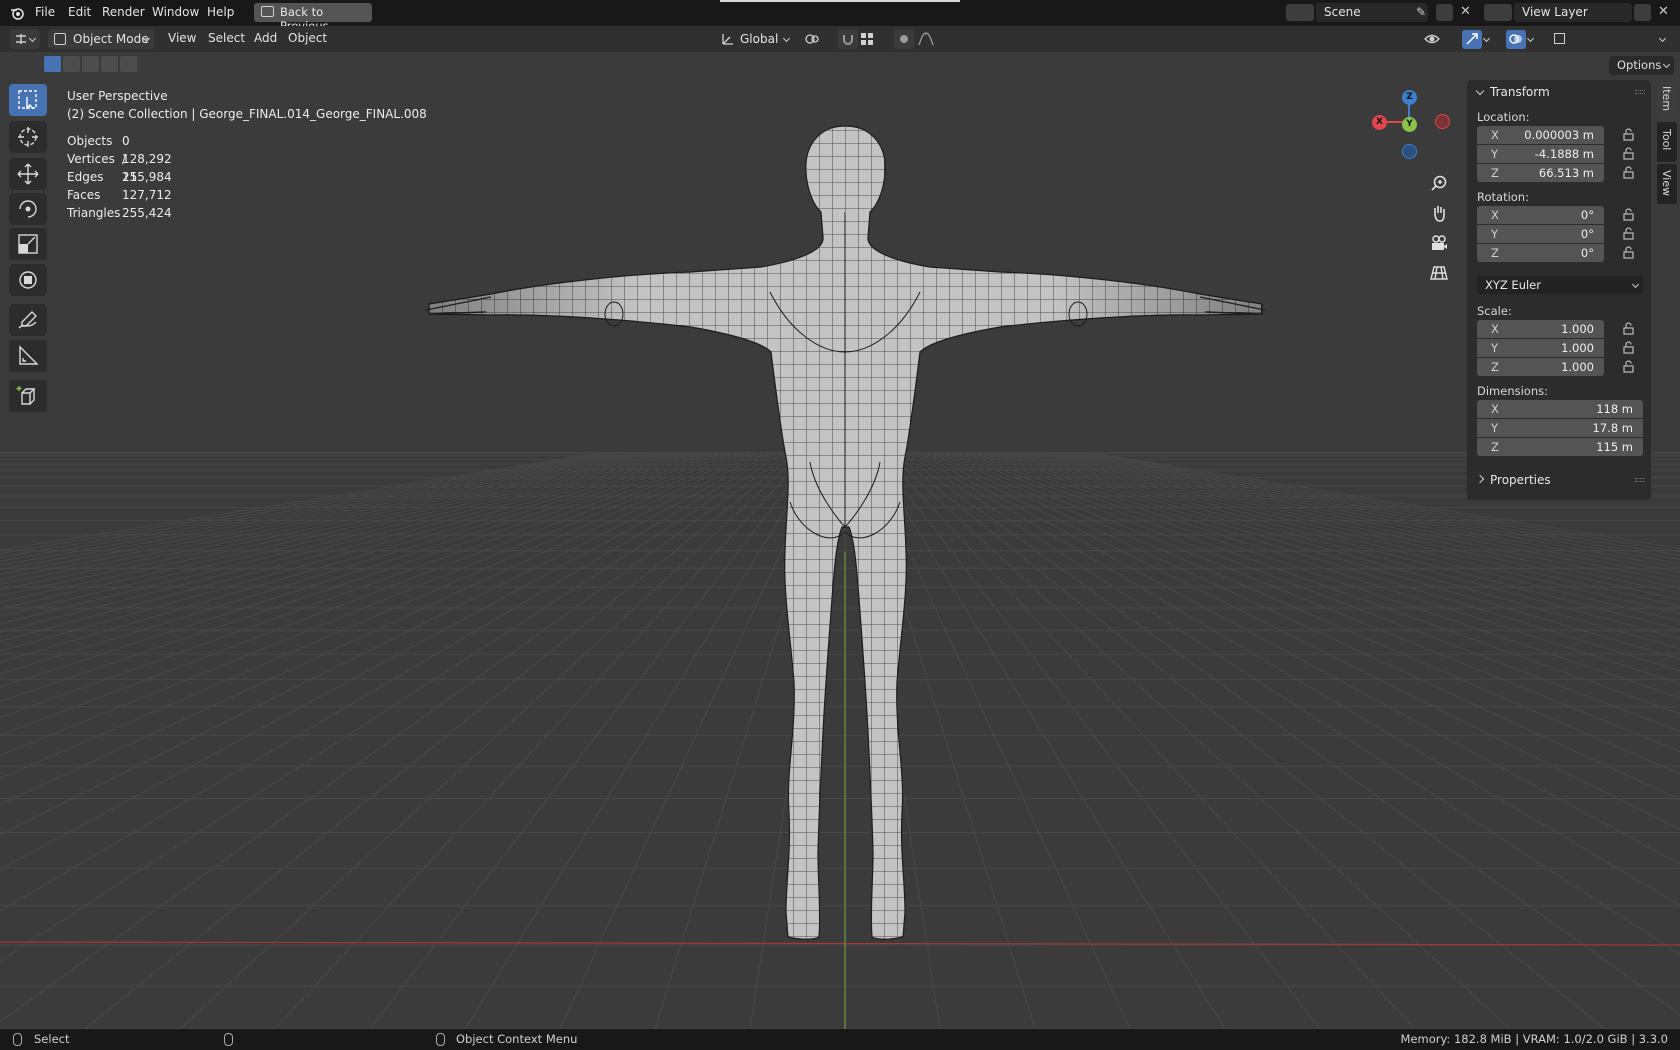 This screenshot has height=1050, width=1680. I want to click on zoom-button, so click(1439, 183).